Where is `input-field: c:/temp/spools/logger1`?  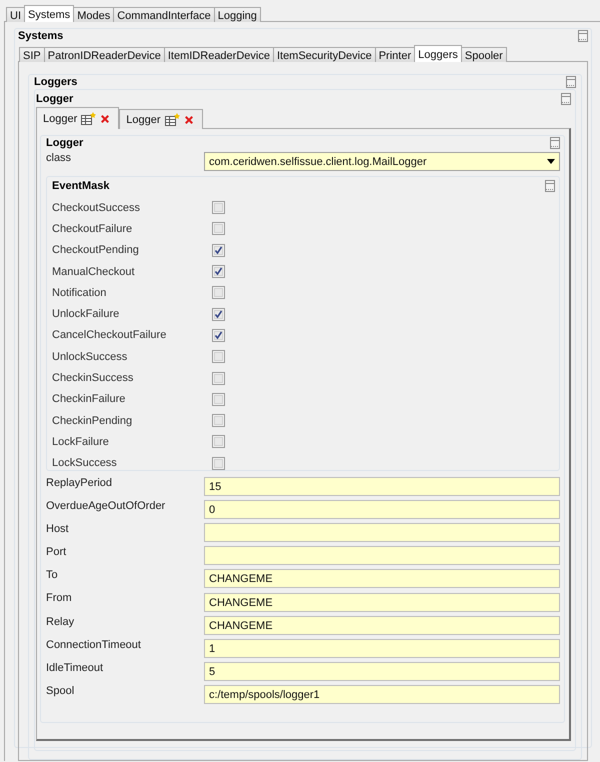 input-field: c:/temp/spools/logger1 is located at coordinates (382, 694).